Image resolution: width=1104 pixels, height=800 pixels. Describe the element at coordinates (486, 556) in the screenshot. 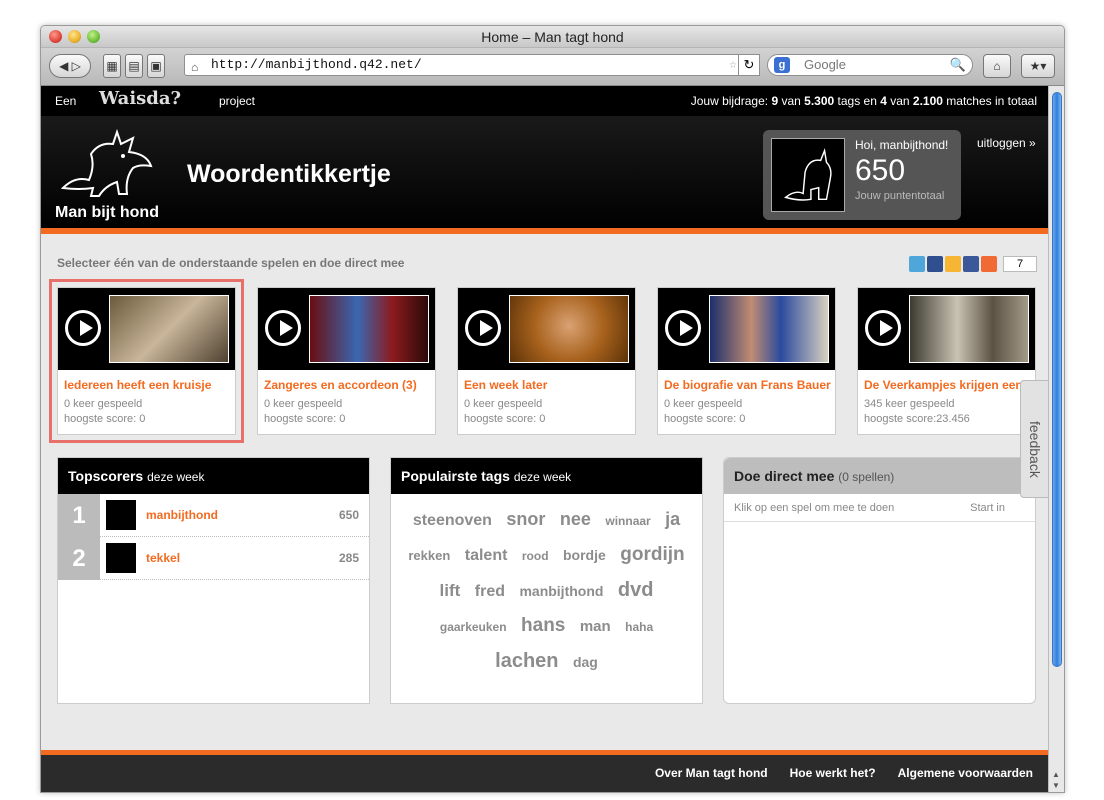

I see `tag: talent` at that location.